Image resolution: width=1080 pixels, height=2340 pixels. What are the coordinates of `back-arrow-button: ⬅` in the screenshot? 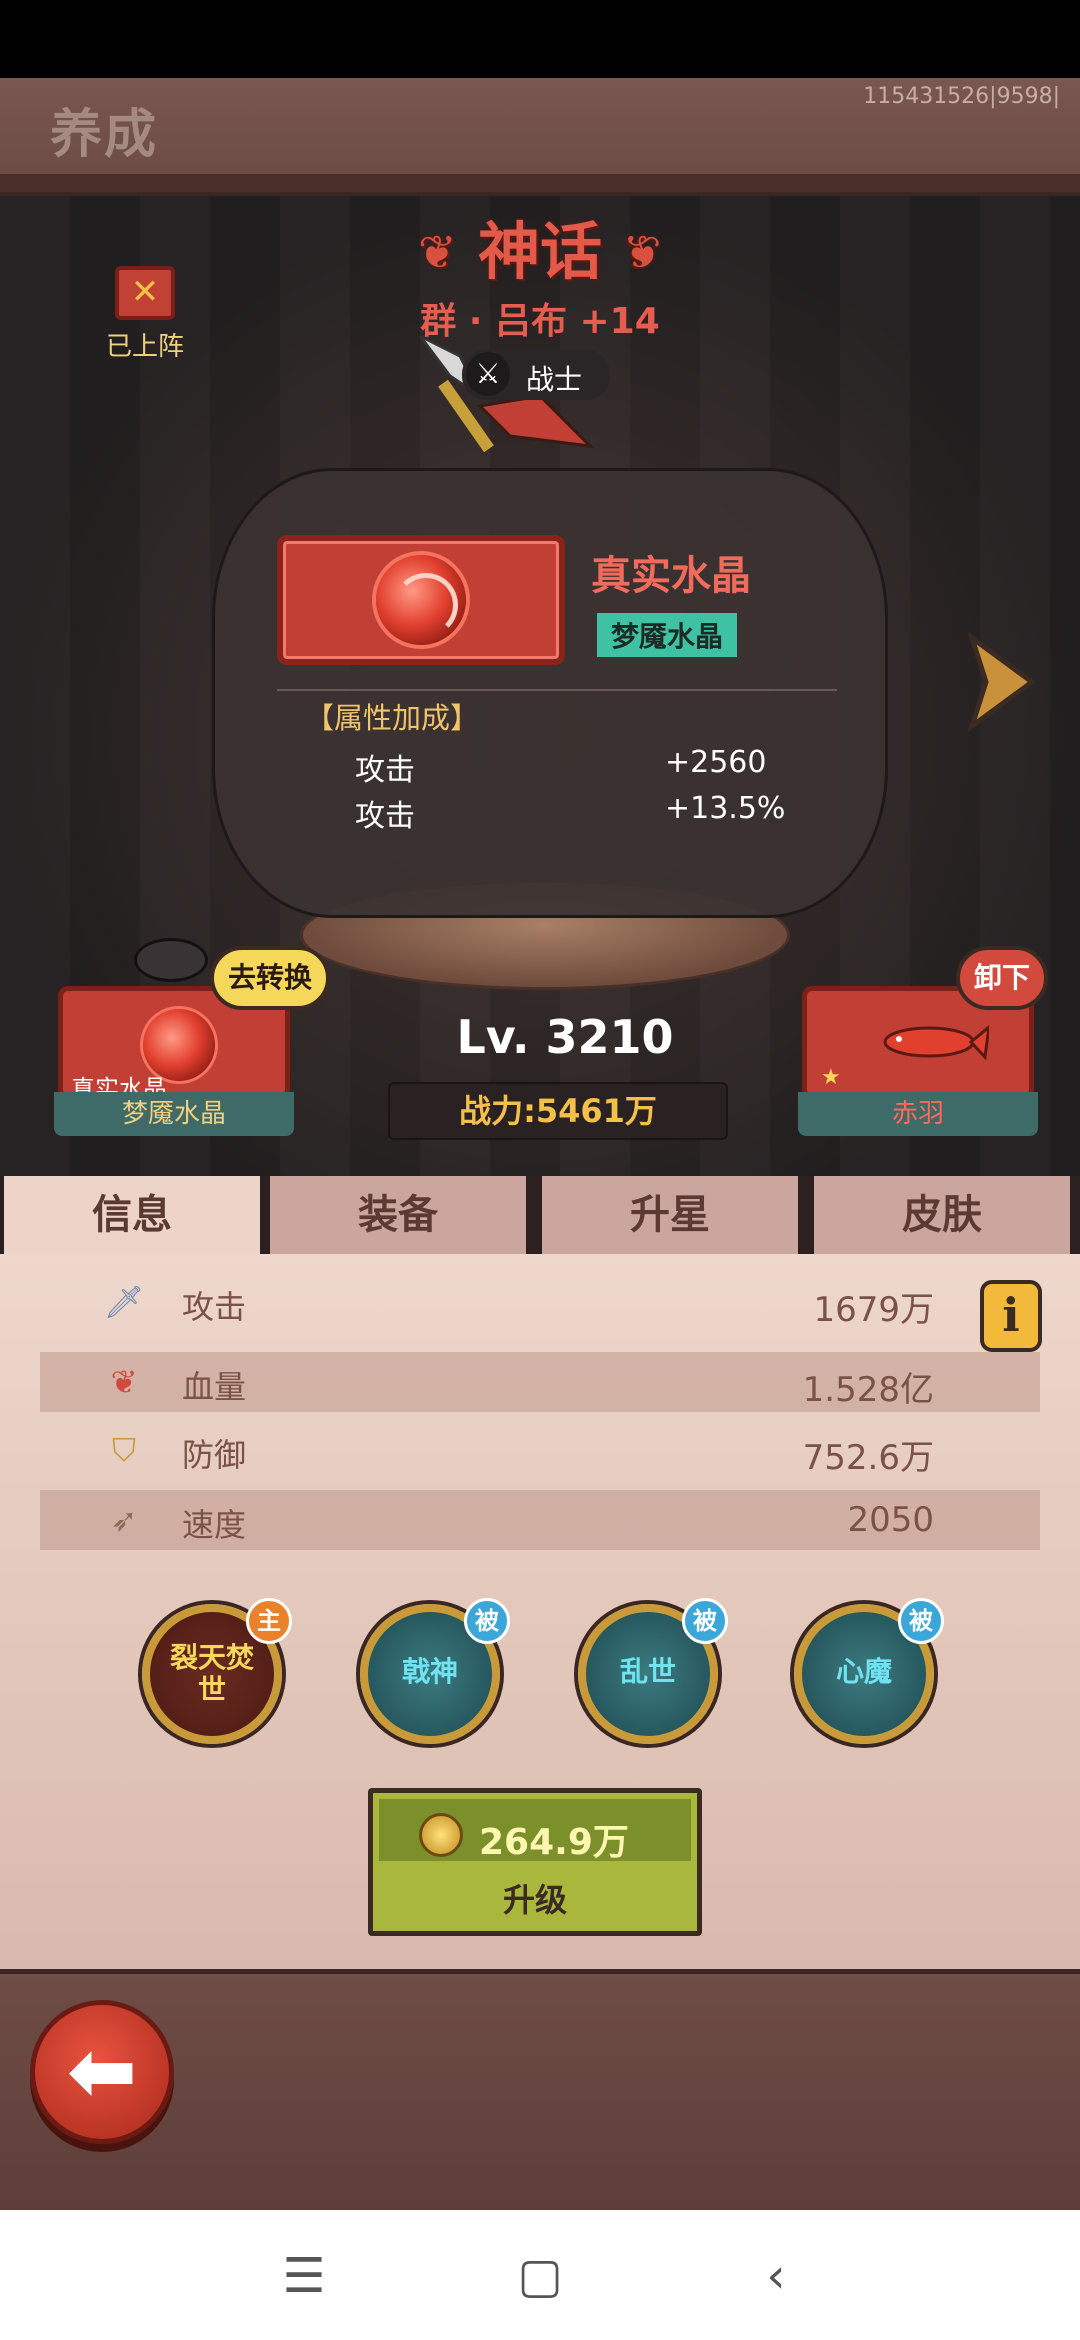 It's located at (102, 2072).